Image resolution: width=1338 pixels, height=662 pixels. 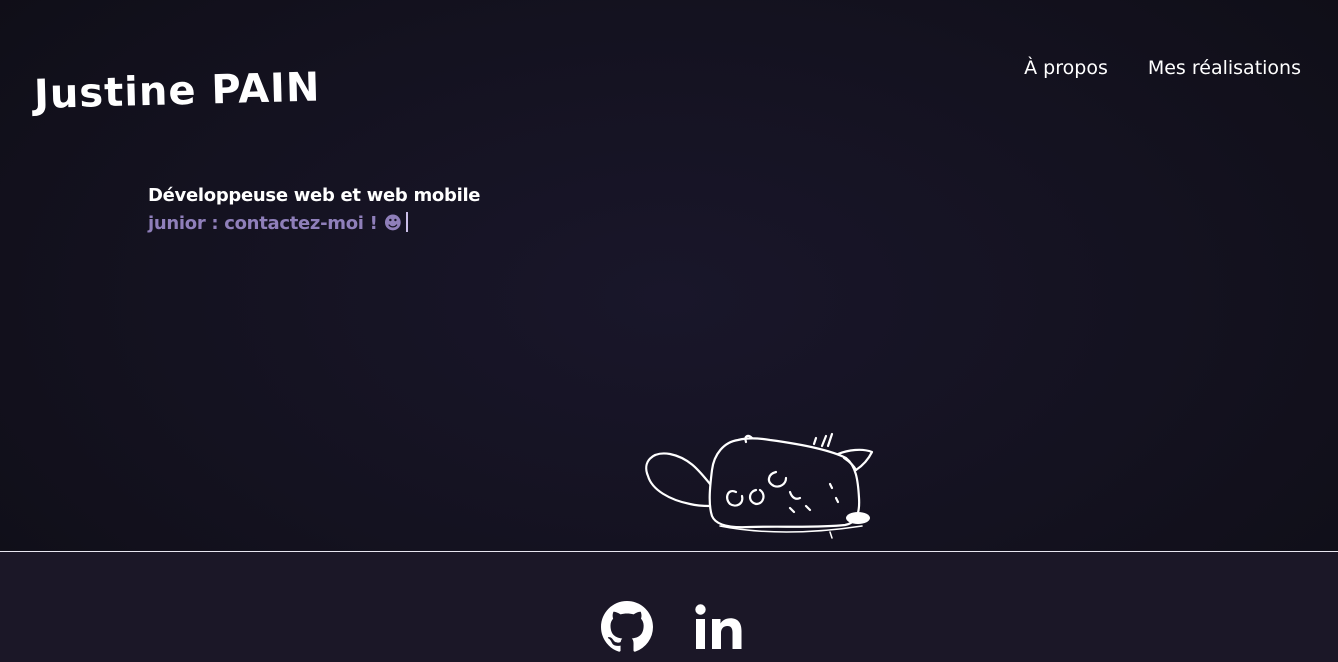 I want to click on typing-cursor, so click(x=406, y=222).